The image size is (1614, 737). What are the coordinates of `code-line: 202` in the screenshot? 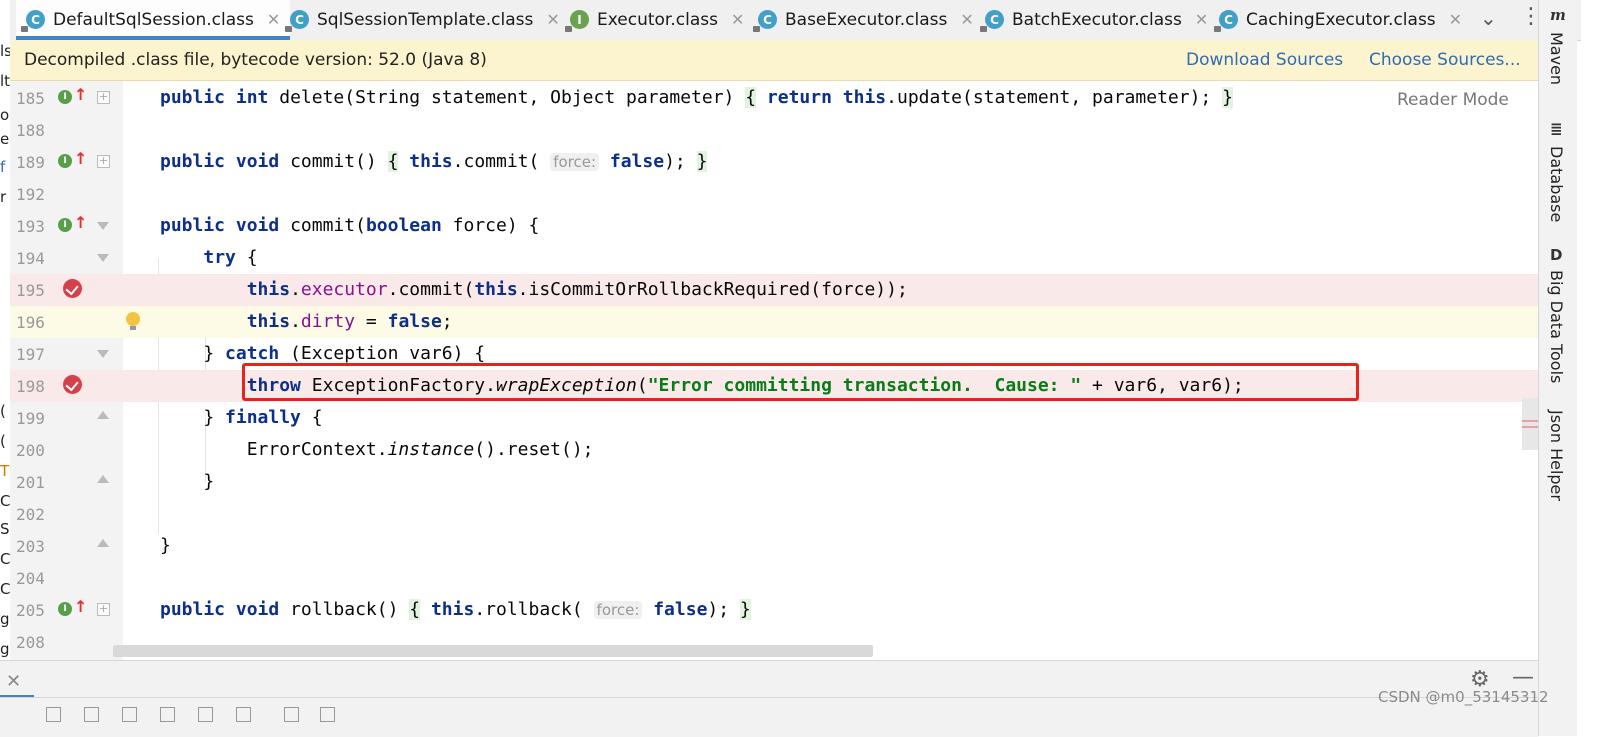 It's located at (774, 514).